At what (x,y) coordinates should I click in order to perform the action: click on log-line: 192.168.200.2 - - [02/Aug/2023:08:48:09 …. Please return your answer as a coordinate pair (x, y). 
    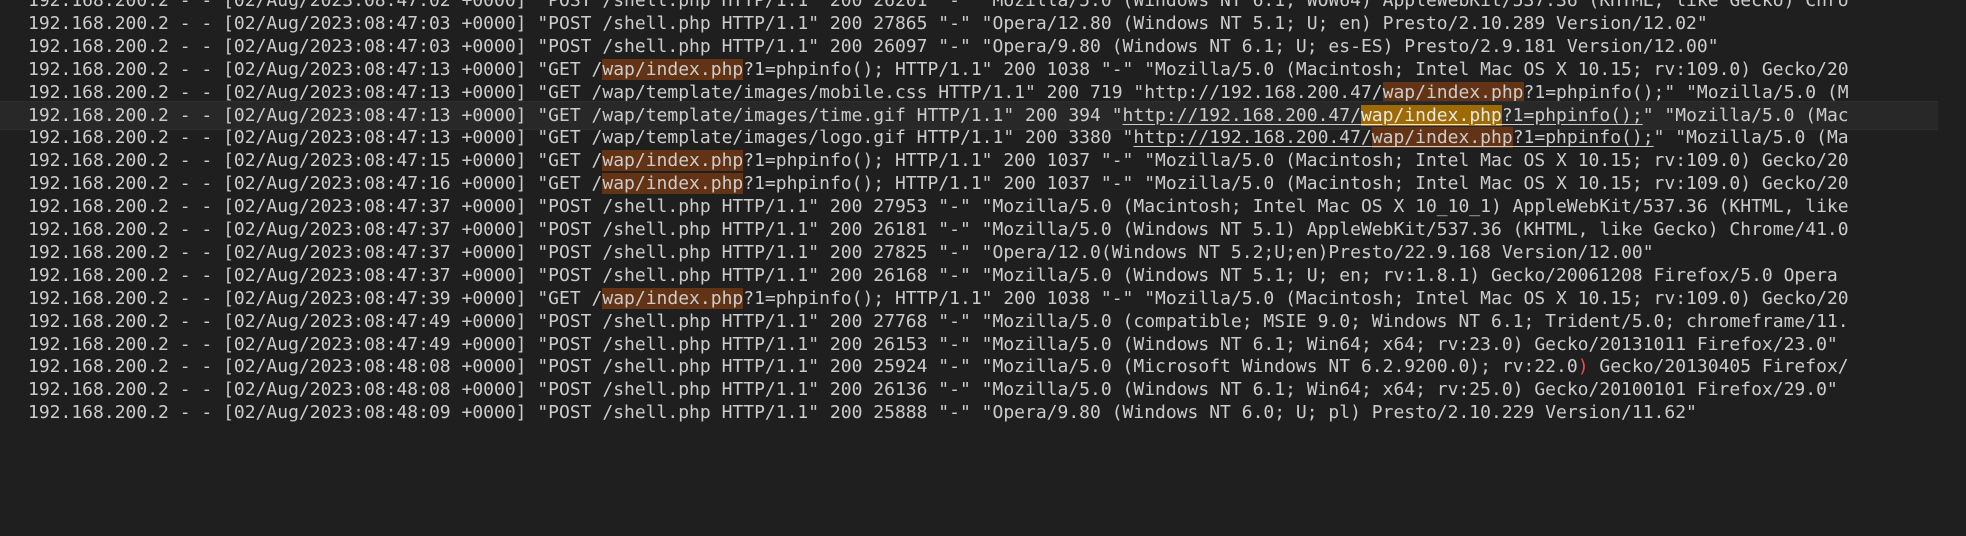
    Looking at the image, I should click on (862, 412).